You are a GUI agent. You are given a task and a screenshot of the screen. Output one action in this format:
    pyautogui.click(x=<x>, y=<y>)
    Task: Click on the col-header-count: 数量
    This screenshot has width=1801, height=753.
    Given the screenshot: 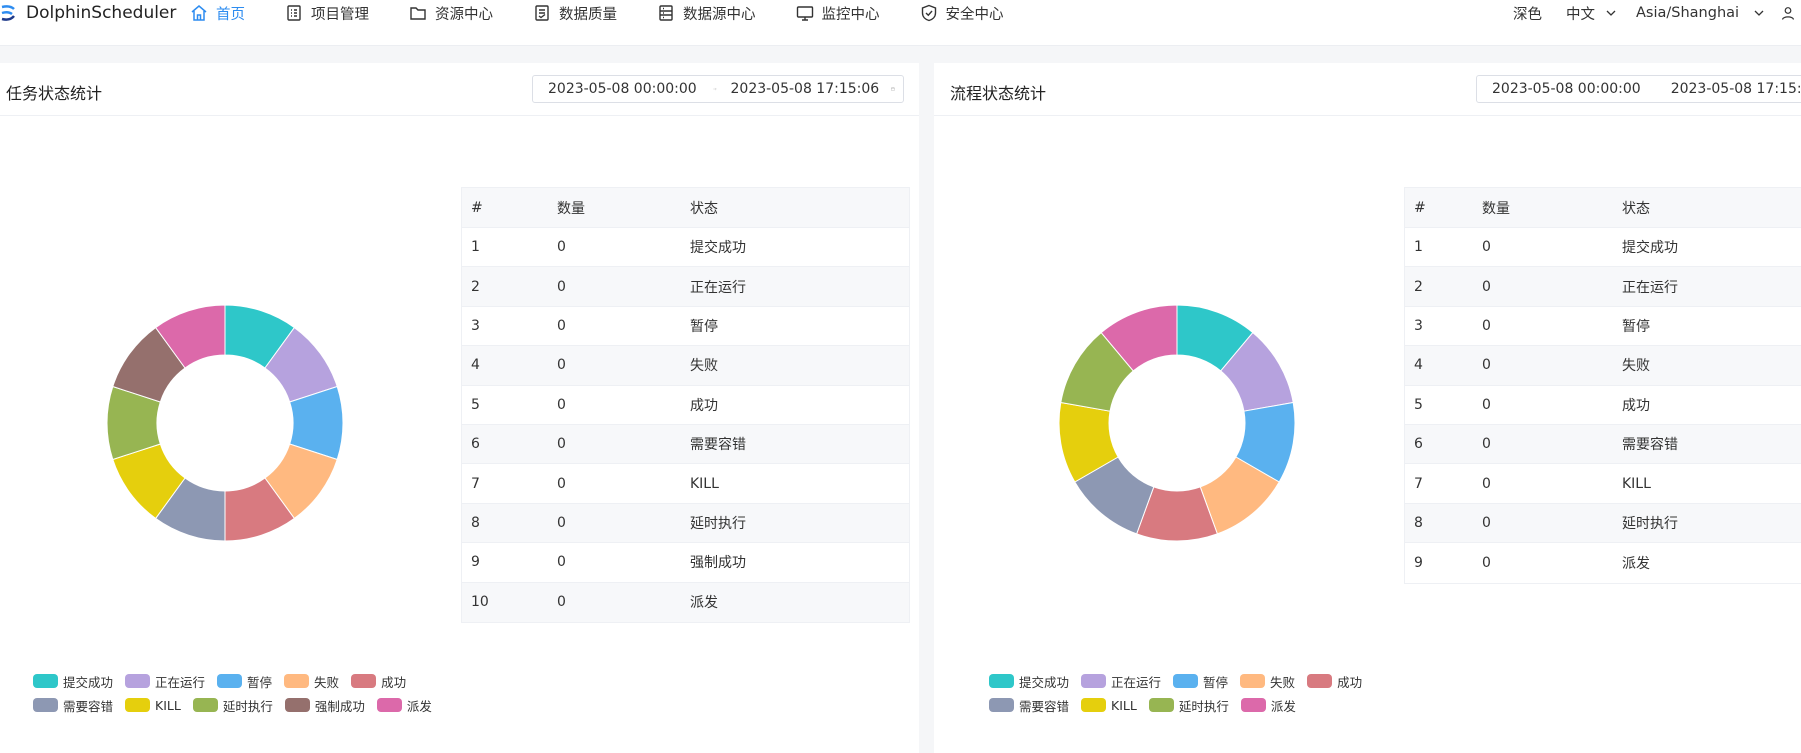 What is the action you would take?
    pyautogui.click(x=1496, y=208)
    